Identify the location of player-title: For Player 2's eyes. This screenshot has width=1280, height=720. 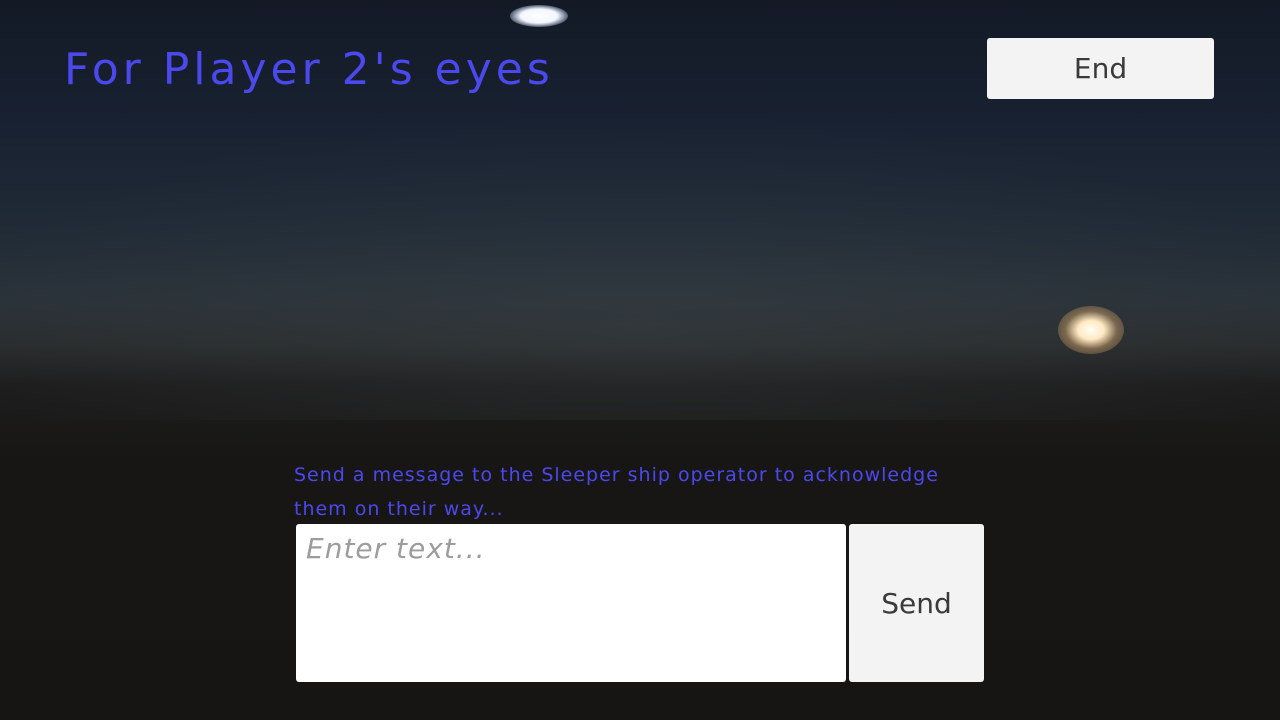
(309, 69).